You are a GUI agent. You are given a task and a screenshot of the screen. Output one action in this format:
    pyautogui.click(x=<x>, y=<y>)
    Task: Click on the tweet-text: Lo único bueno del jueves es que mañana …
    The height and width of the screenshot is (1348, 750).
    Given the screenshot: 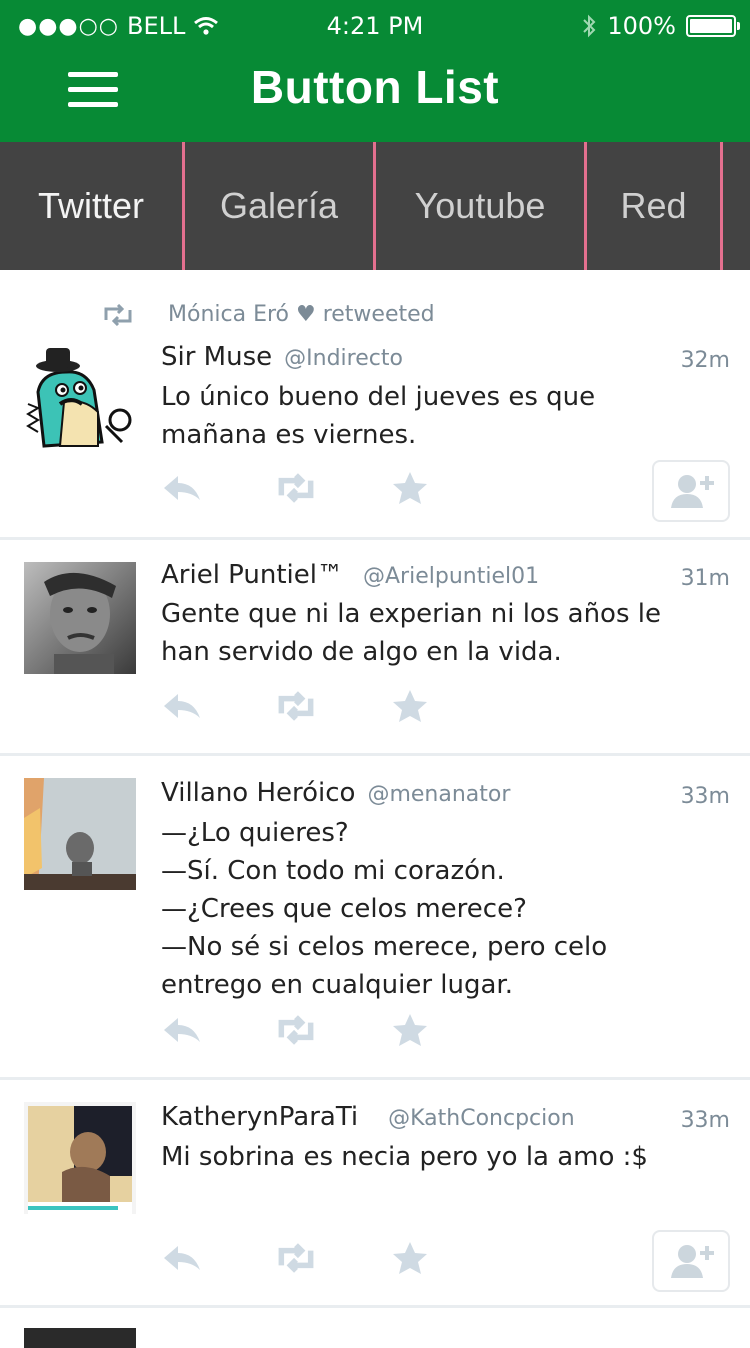 What is the action you would take?
    pyautogui.click(x=378, y=416)
    